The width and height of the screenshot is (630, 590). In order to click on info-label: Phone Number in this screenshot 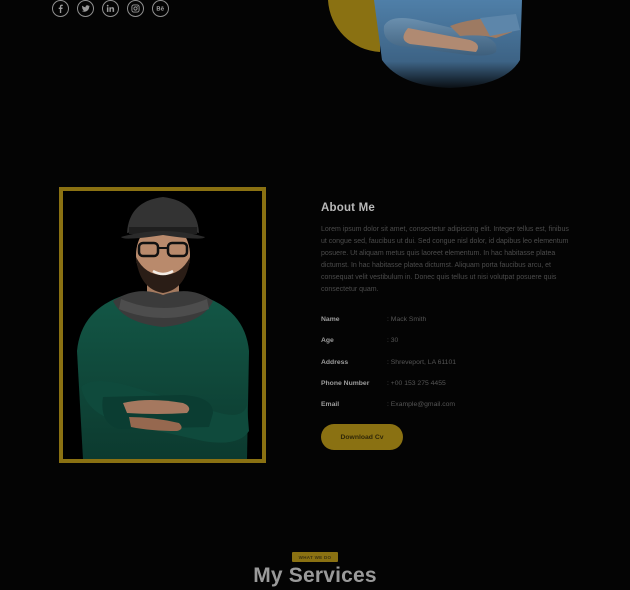, I will do `click(345, 384)`.